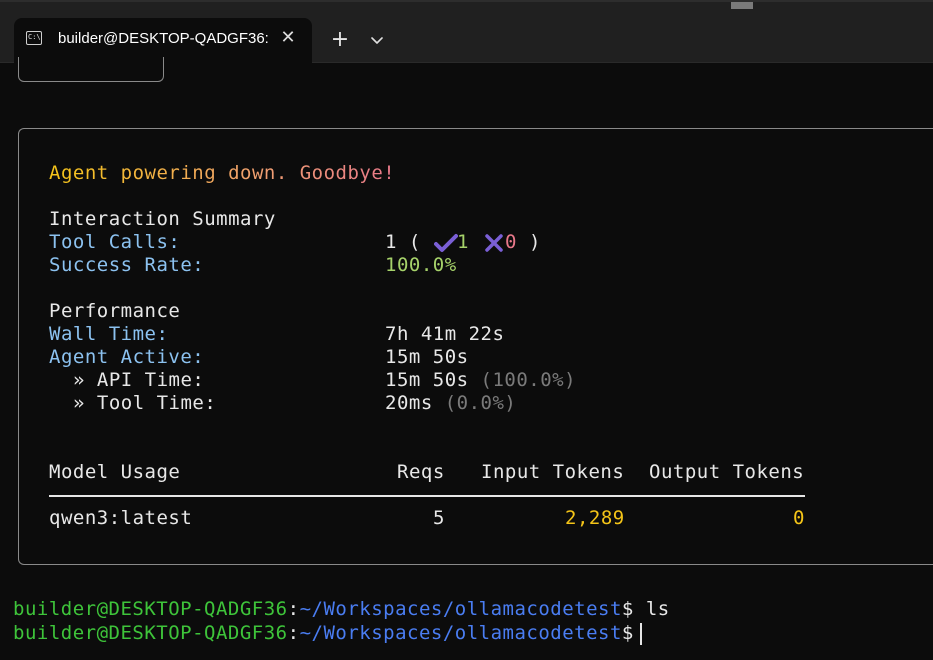 Image resolution: width=933 pixels, height=660 pixels. Describe the element at coordinates (127, 357) in the screenshot. I see `agent-active-label: Agent Active:` at that location.